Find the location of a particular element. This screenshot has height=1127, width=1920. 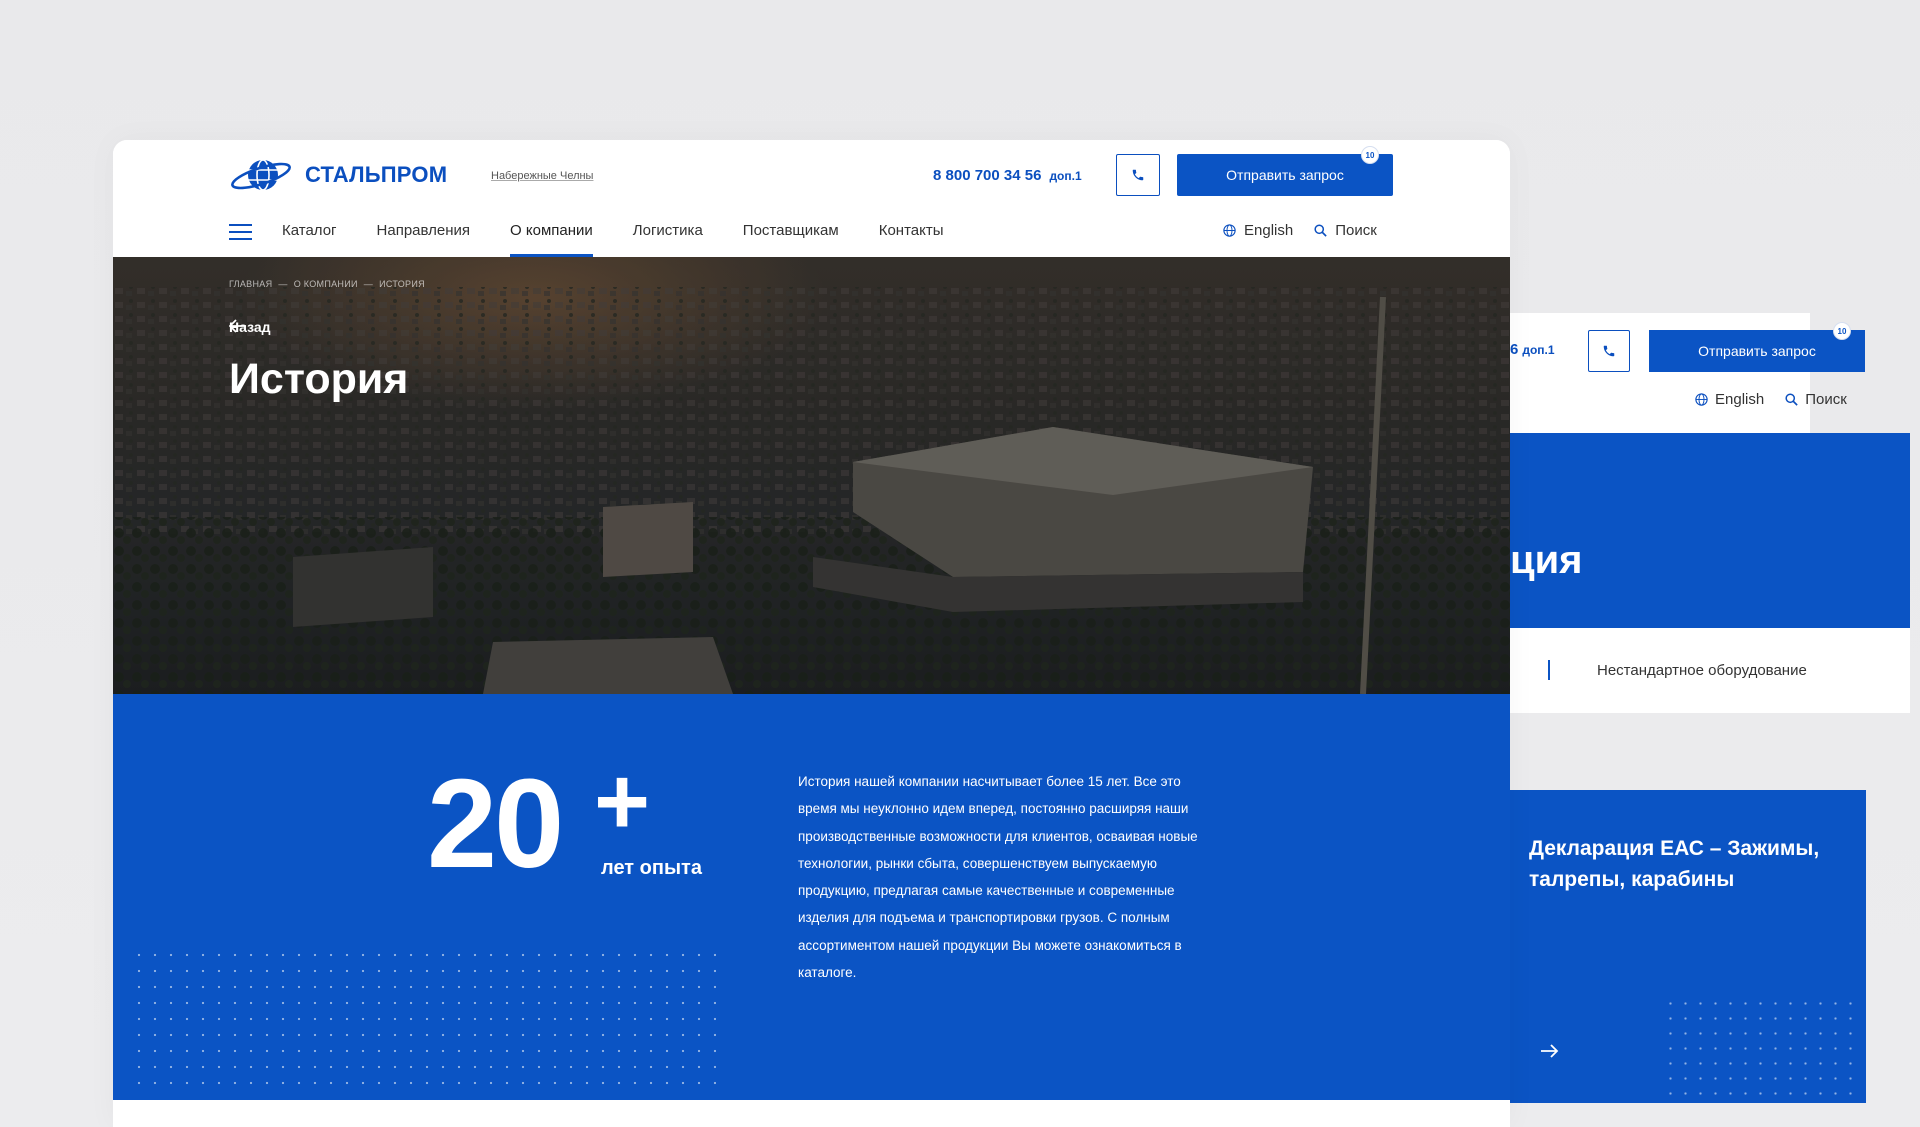

language-label: English is located at coordinates (1269, 230).